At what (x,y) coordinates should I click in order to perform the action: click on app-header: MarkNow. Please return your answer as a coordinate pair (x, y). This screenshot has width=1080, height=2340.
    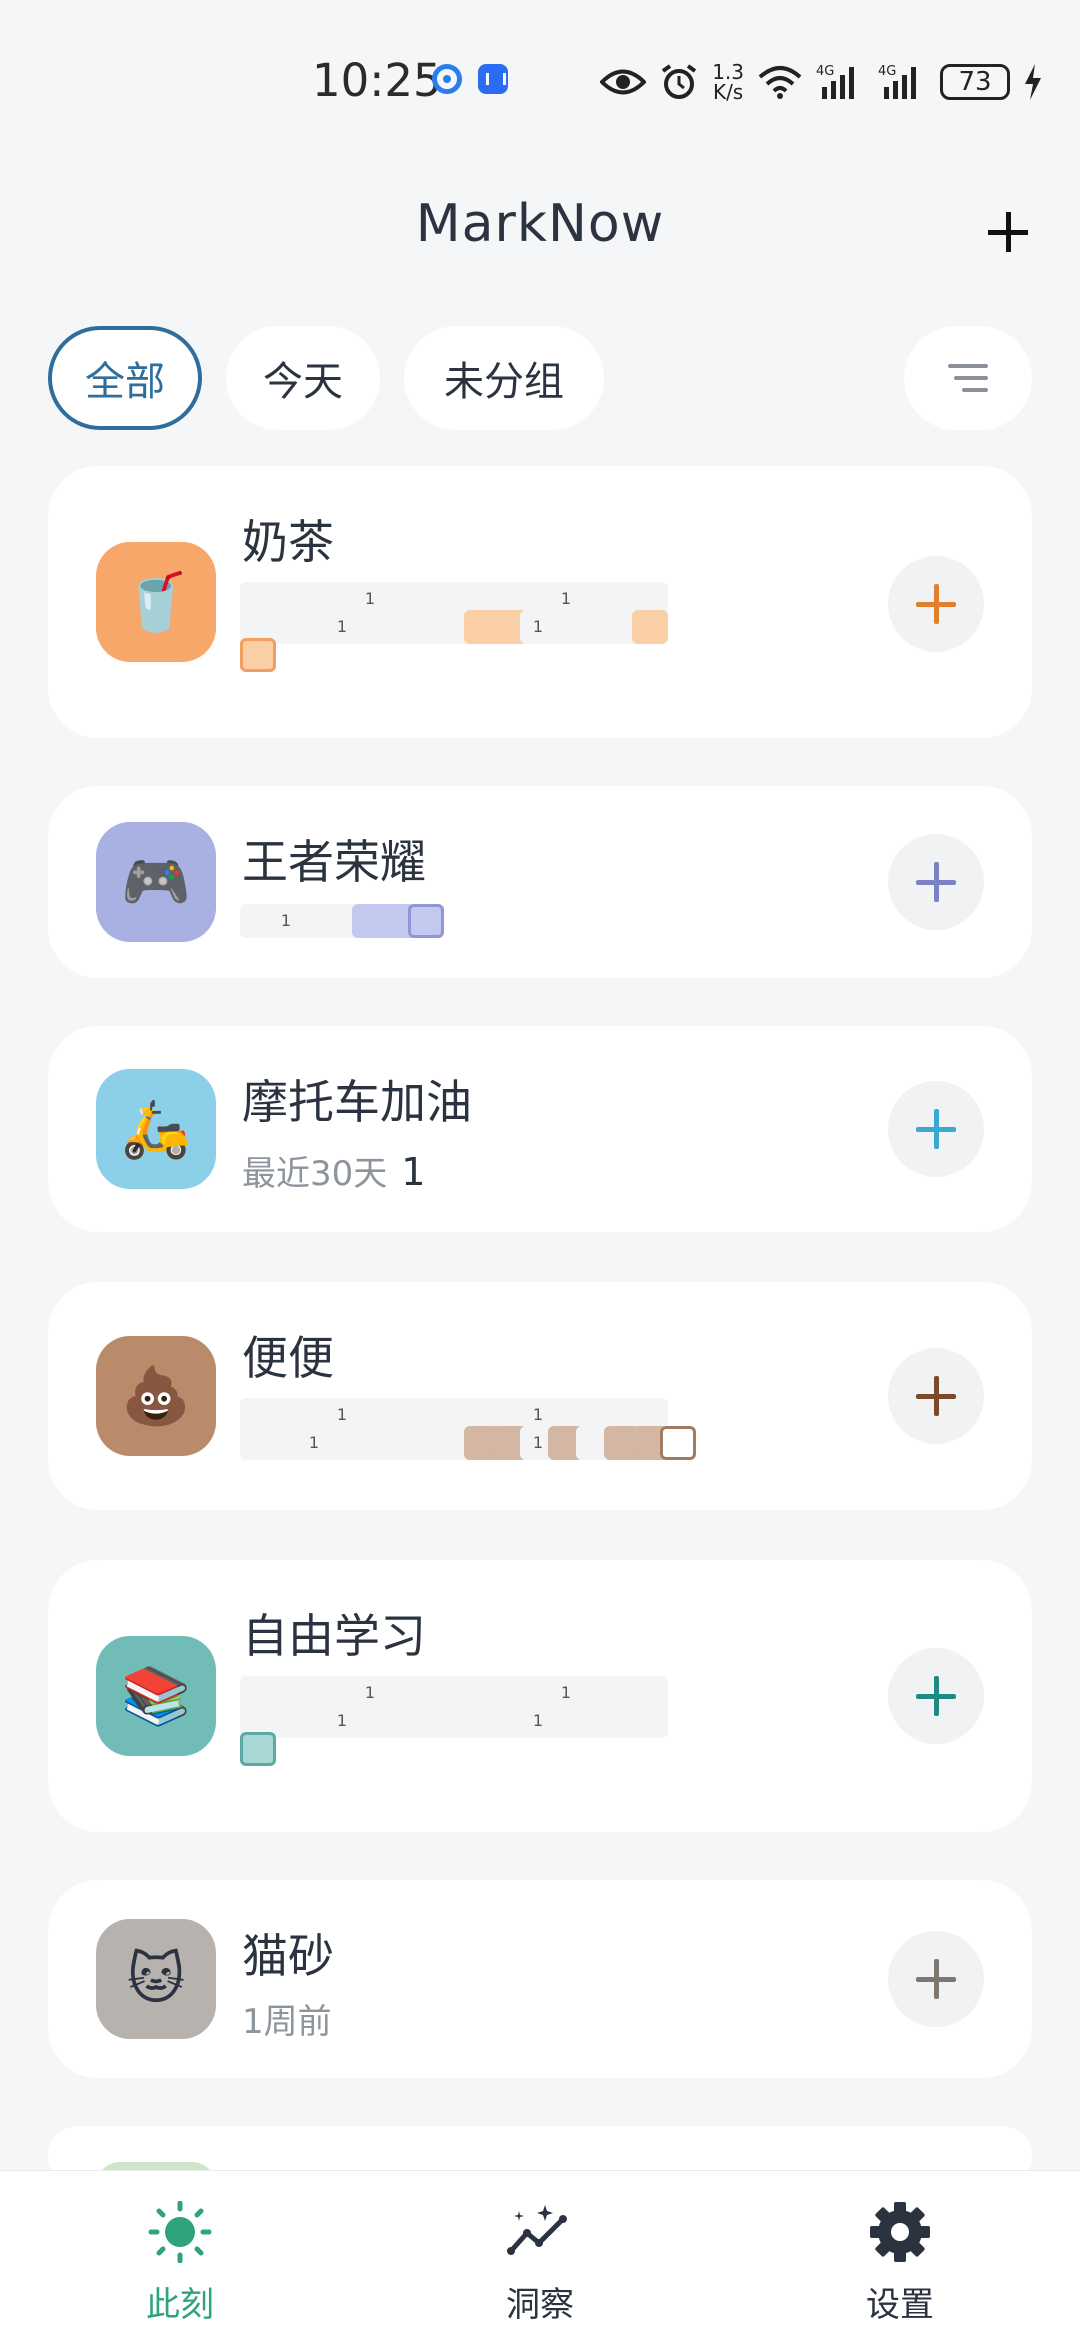
    Looking at the image, I should click on (540, 225).